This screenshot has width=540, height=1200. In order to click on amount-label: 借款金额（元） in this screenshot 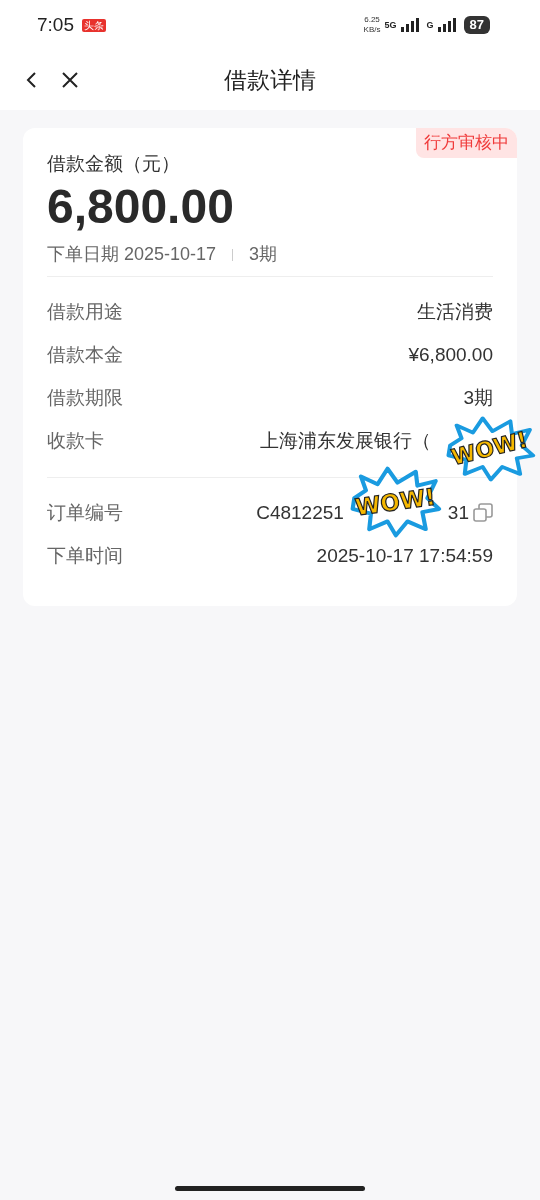, I will do `click(114, 164)`.